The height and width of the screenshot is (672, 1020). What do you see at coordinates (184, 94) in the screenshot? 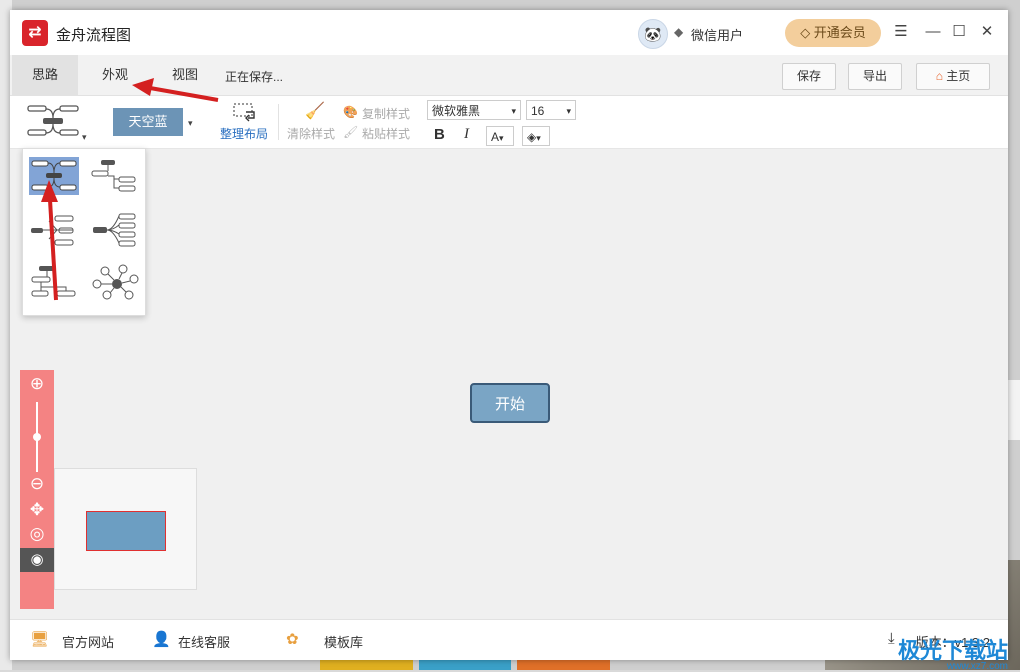
I see `annotation-arrow-tab` at bounding box center [184, 94].